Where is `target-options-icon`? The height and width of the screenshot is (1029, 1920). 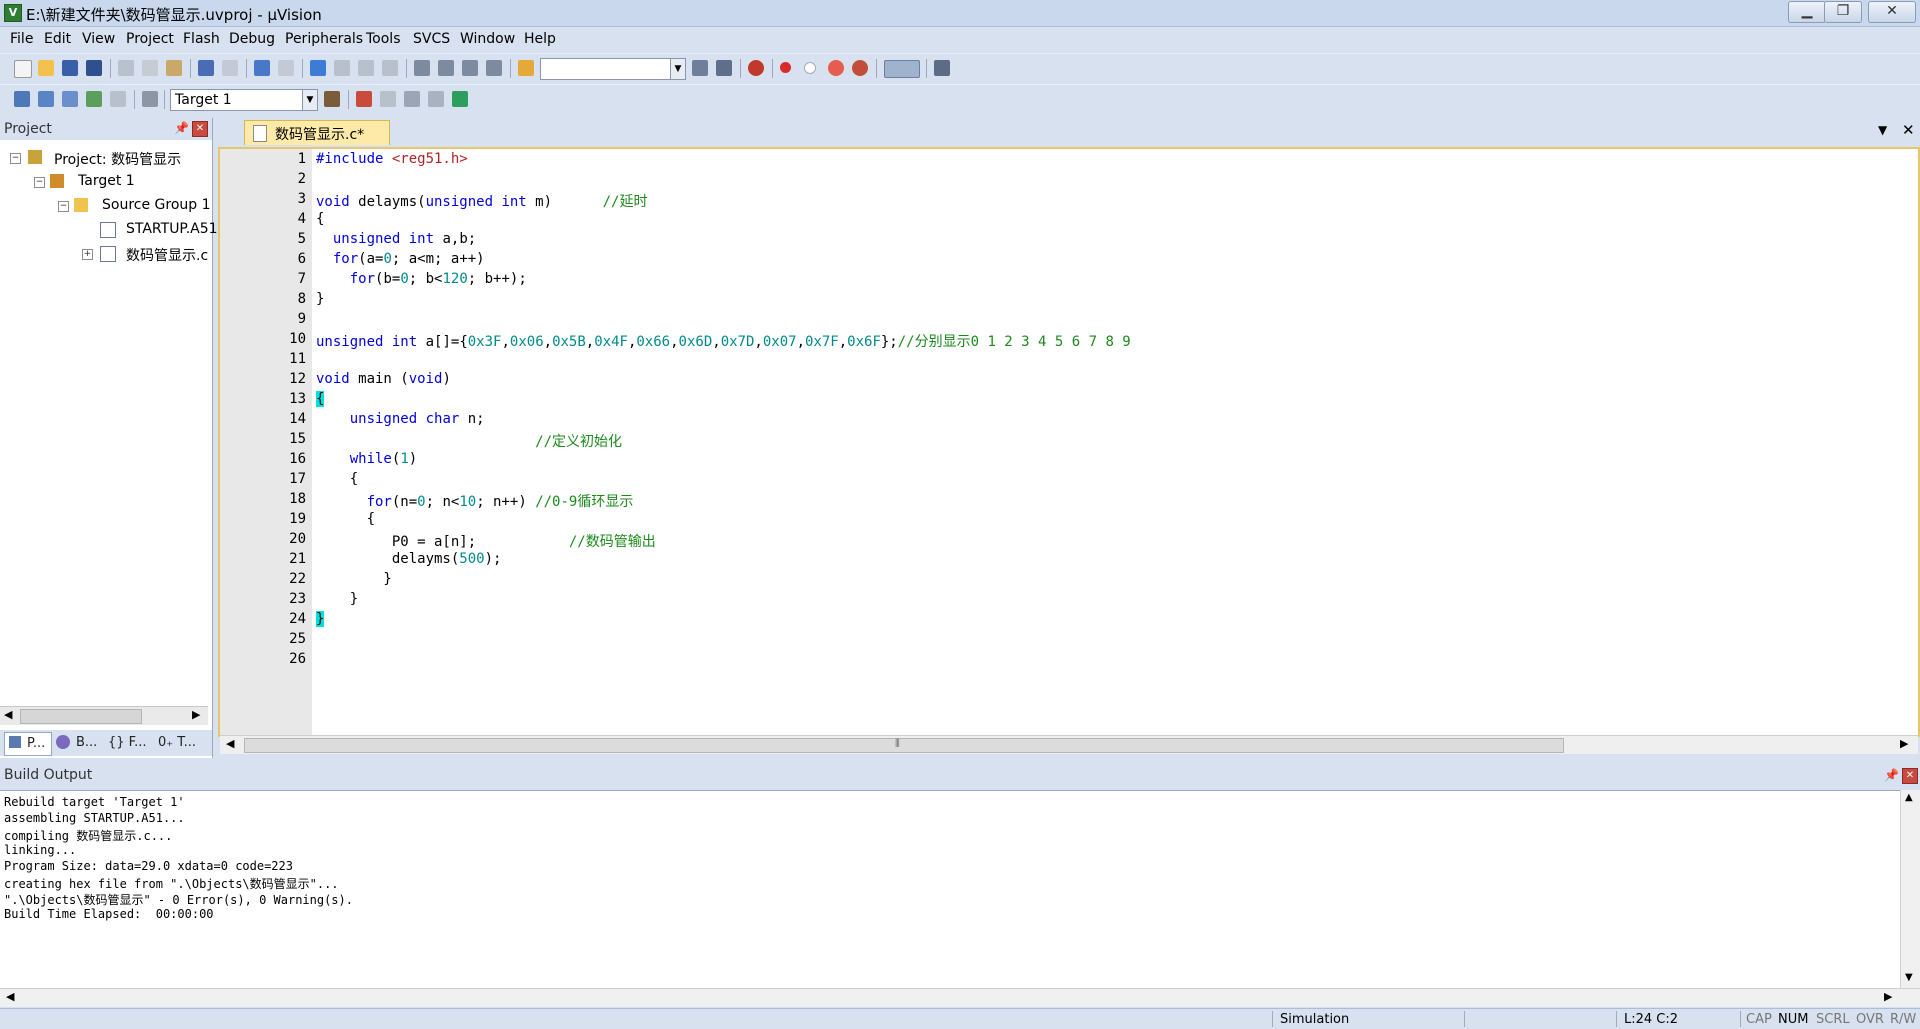
target-options-icon is located at coordinates (332, 99).